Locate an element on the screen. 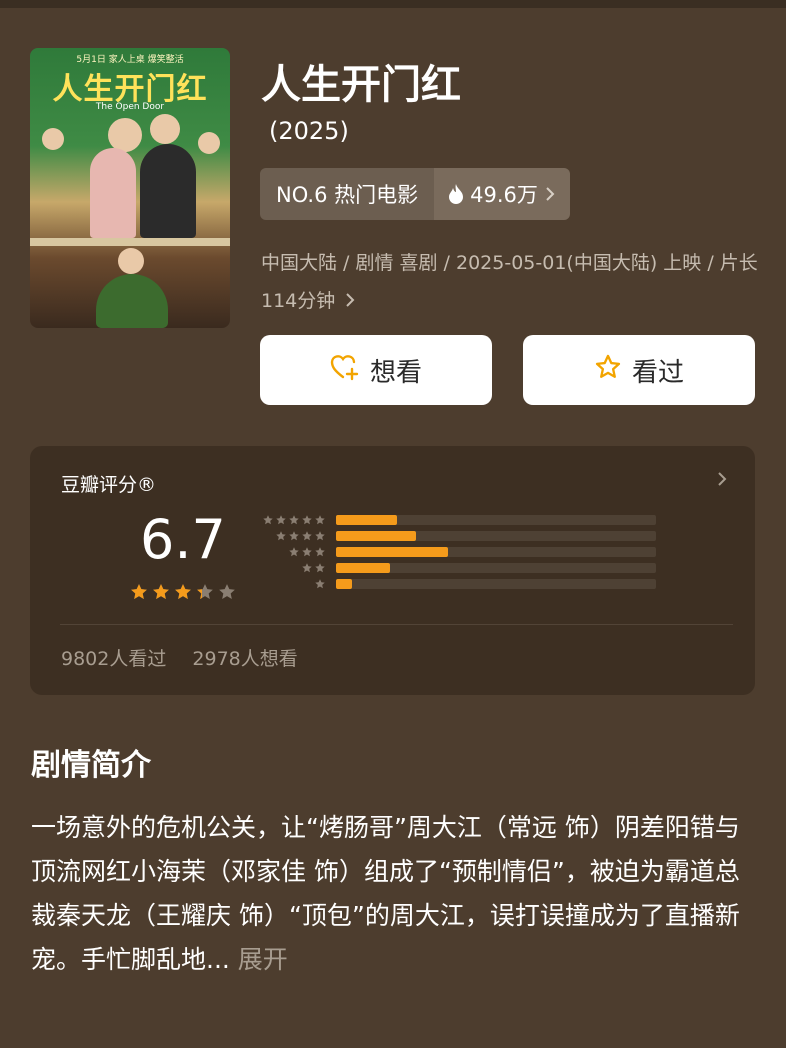 The image size is (786, 1048). poster-subtitle: The Open Door is located at coordinates (130, 107).